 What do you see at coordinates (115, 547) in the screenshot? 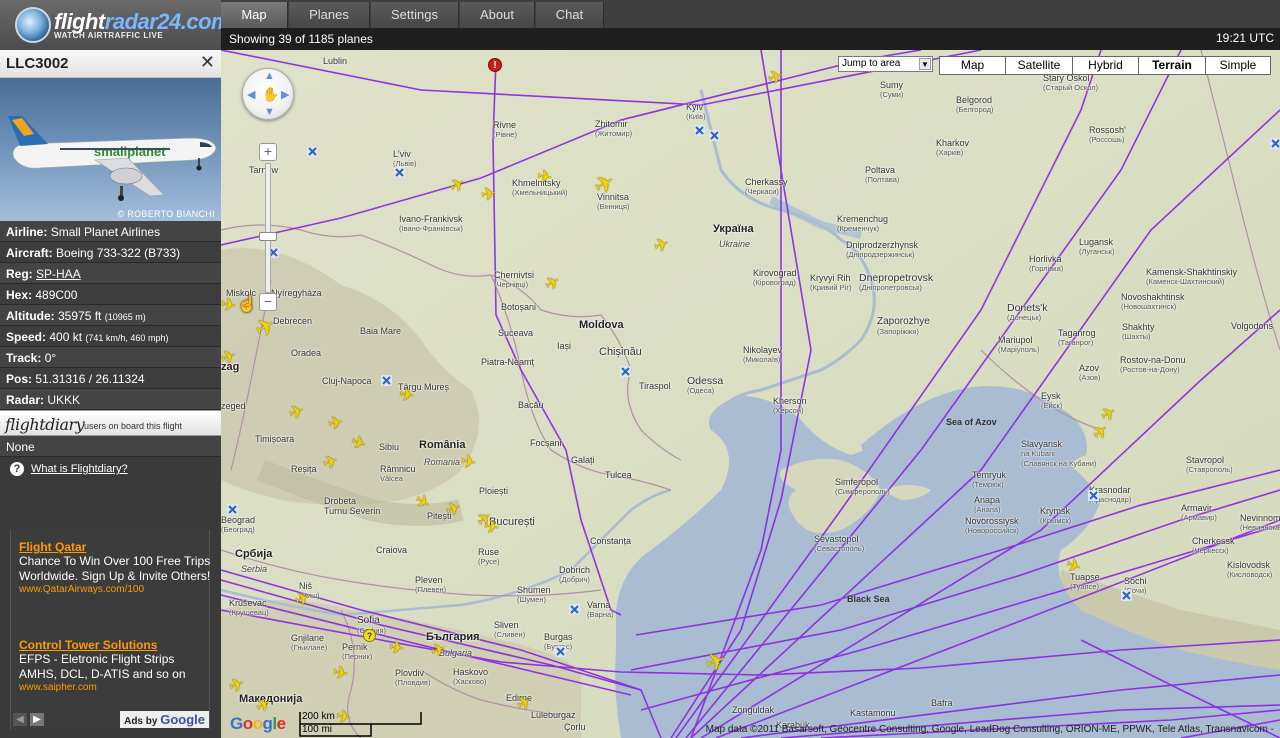
I see `ad-title: Flight Qatar` at bounding box center [115, 547].